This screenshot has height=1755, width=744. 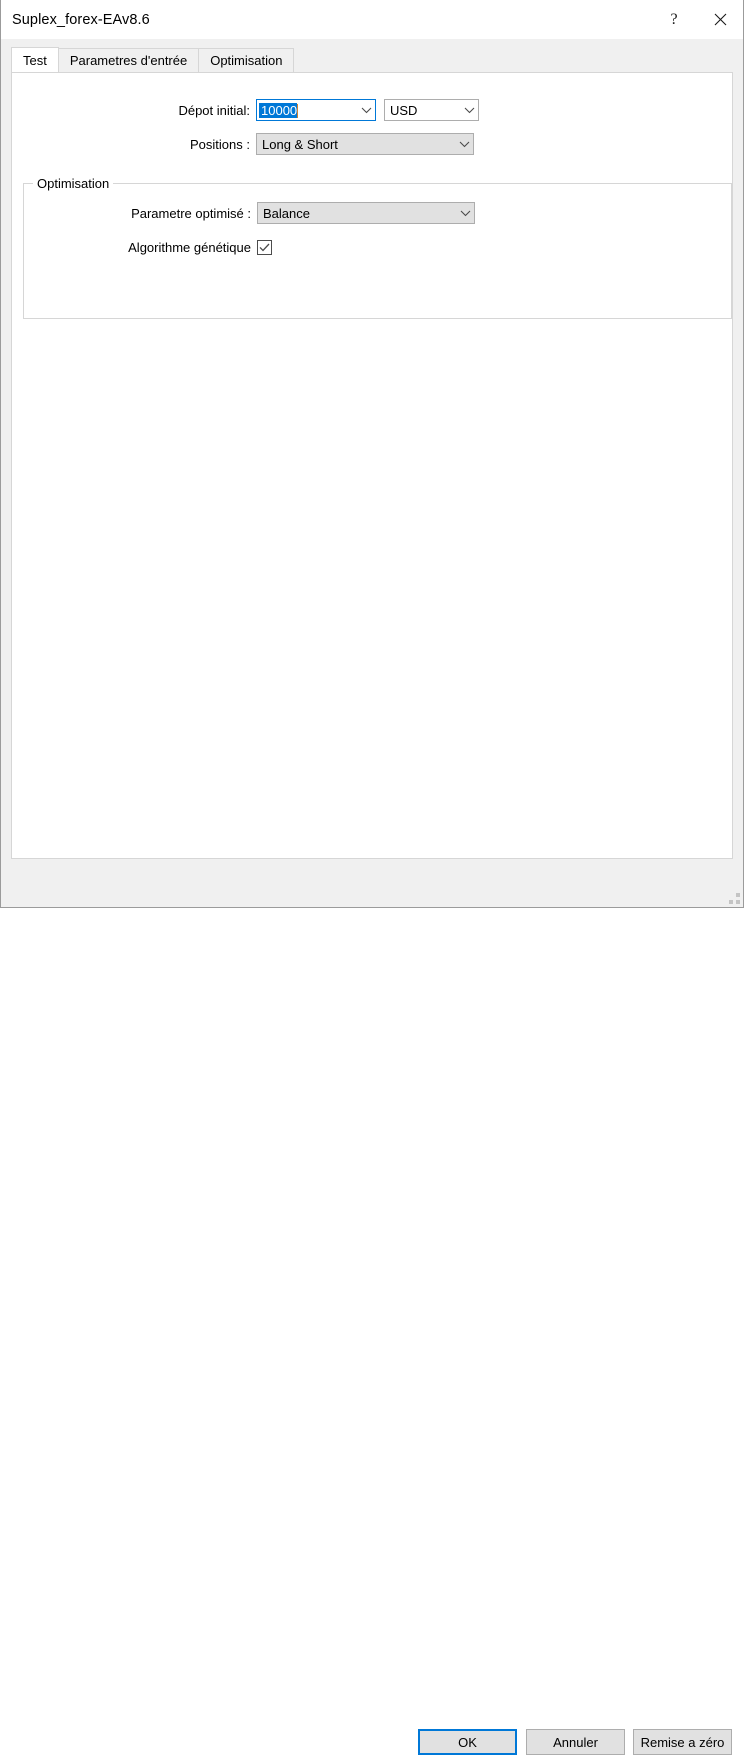 I want to click on text-caret, so click(x=298, y=110).